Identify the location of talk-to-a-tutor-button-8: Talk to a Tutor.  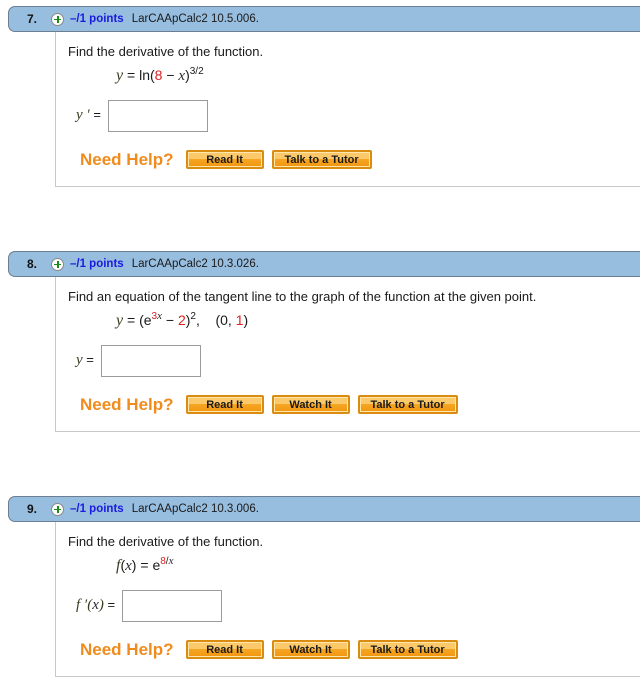
(407, 405).